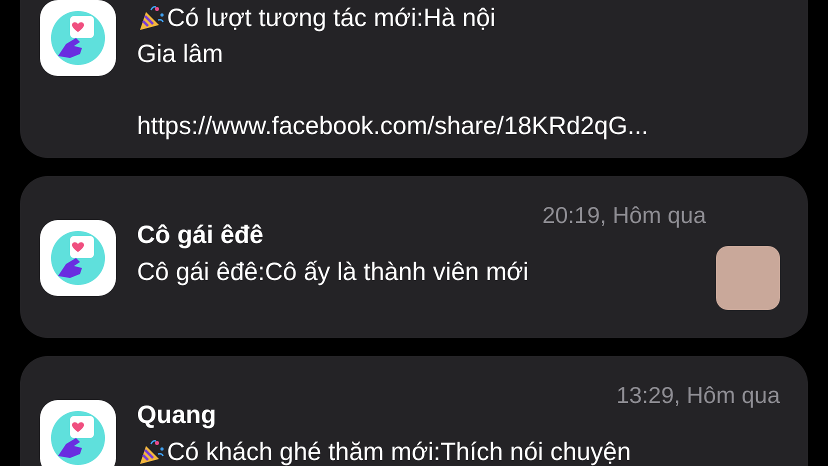 This screenshot has height=466, width=828. What do you see at coordinates (180, 54) in the screenshot?
I see `message-text: Gia lâm` at bounding box center [180, 54].